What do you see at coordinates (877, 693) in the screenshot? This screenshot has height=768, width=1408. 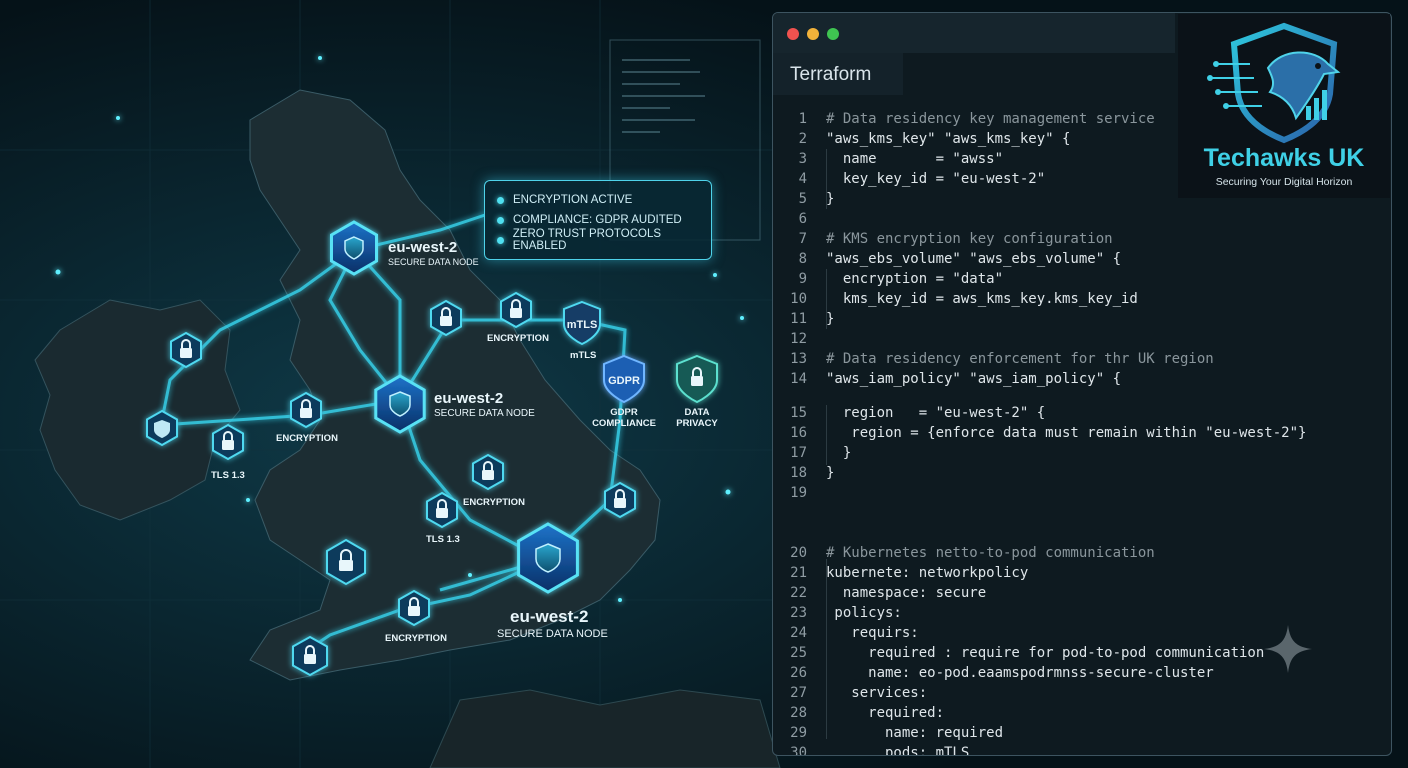 I see `code-text: services:` at bounding box center [877, 693].